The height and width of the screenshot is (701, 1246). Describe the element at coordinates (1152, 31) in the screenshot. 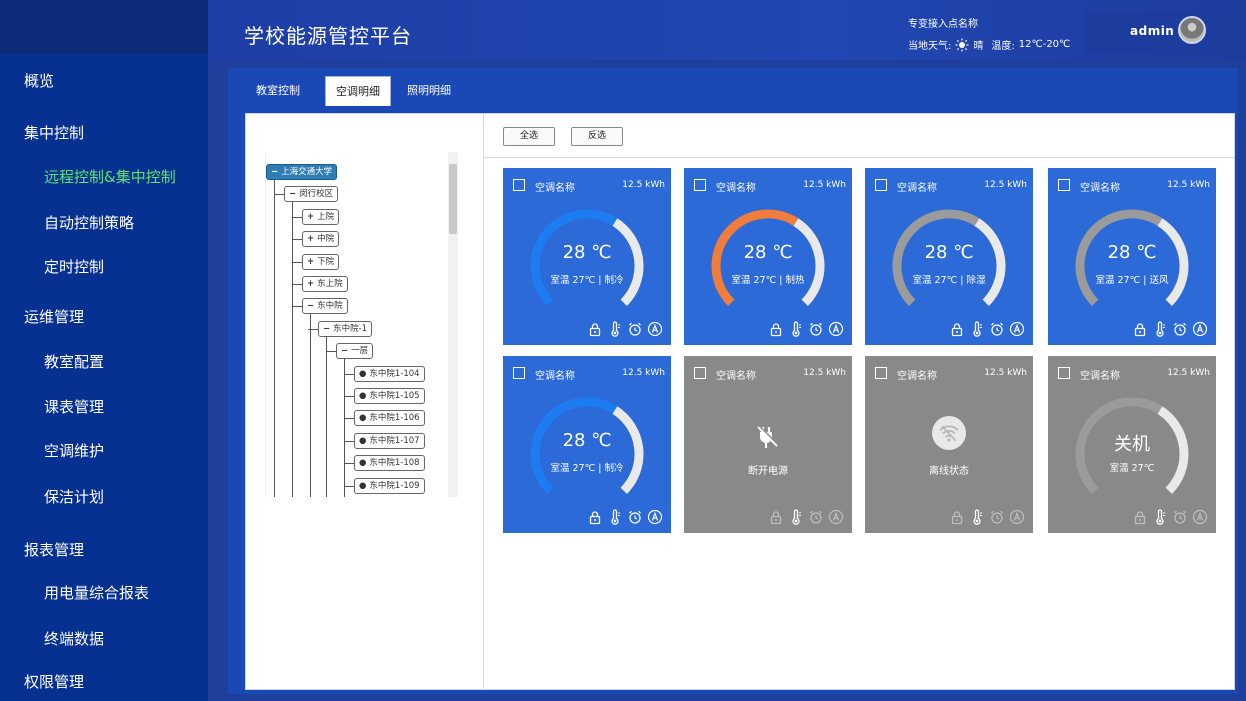

I see `user-name: admin` at that location.